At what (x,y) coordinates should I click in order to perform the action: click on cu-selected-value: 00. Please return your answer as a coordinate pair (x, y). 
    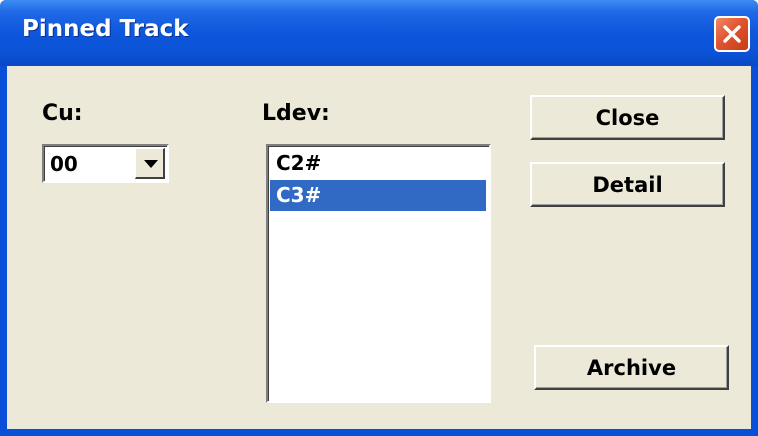
    Looking at the image, I should click on (64, 164).